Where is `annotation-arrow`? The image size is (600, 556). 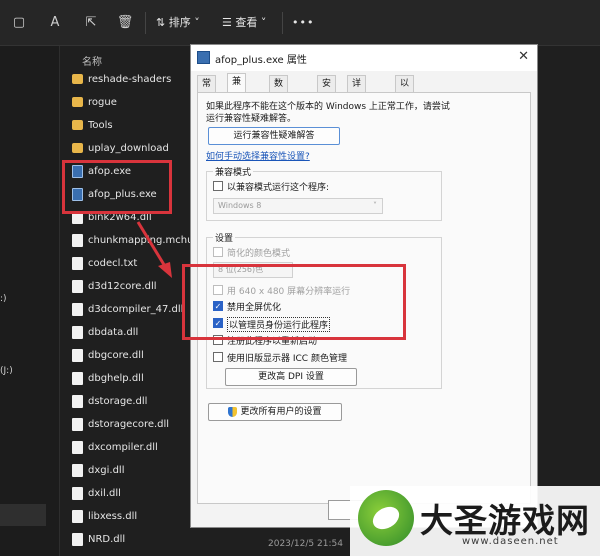
annotation-arrow is located at coordinates (154, 249).